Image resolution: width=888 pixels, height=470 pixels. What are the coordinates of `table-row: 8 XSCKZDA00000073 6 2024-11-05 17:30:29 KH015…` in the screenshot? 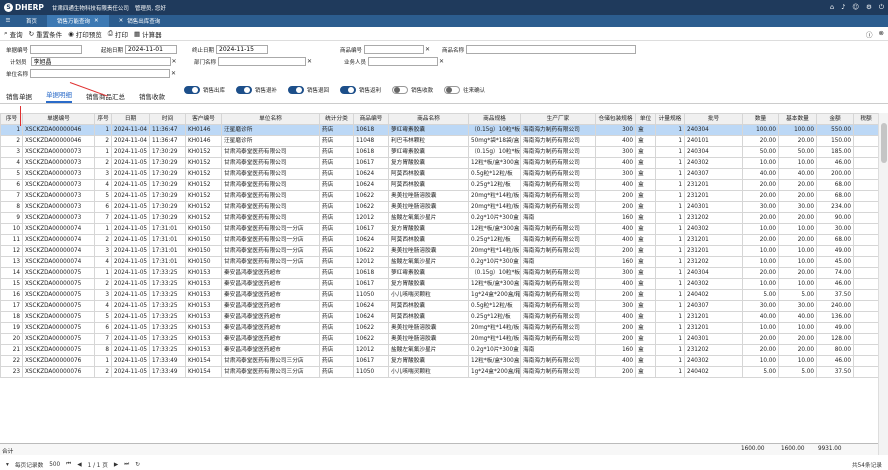 It's located at (439, 207).